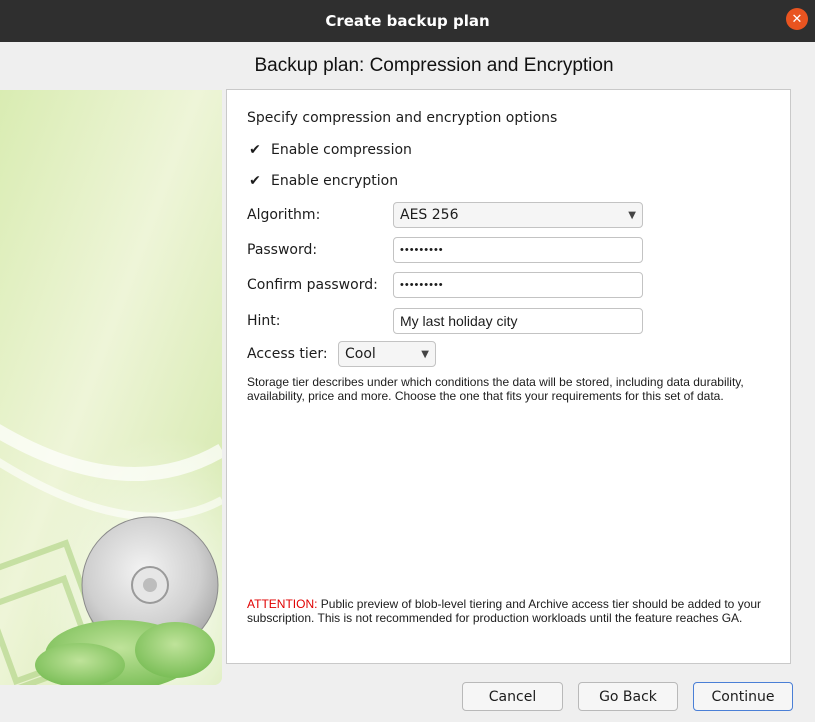 This screenshot has height=722, width=815. What do you see at coordinates (518, 285) in the screenshot?
I see `confirm-password-field: •••••••••` at bounding box center [518, 285].